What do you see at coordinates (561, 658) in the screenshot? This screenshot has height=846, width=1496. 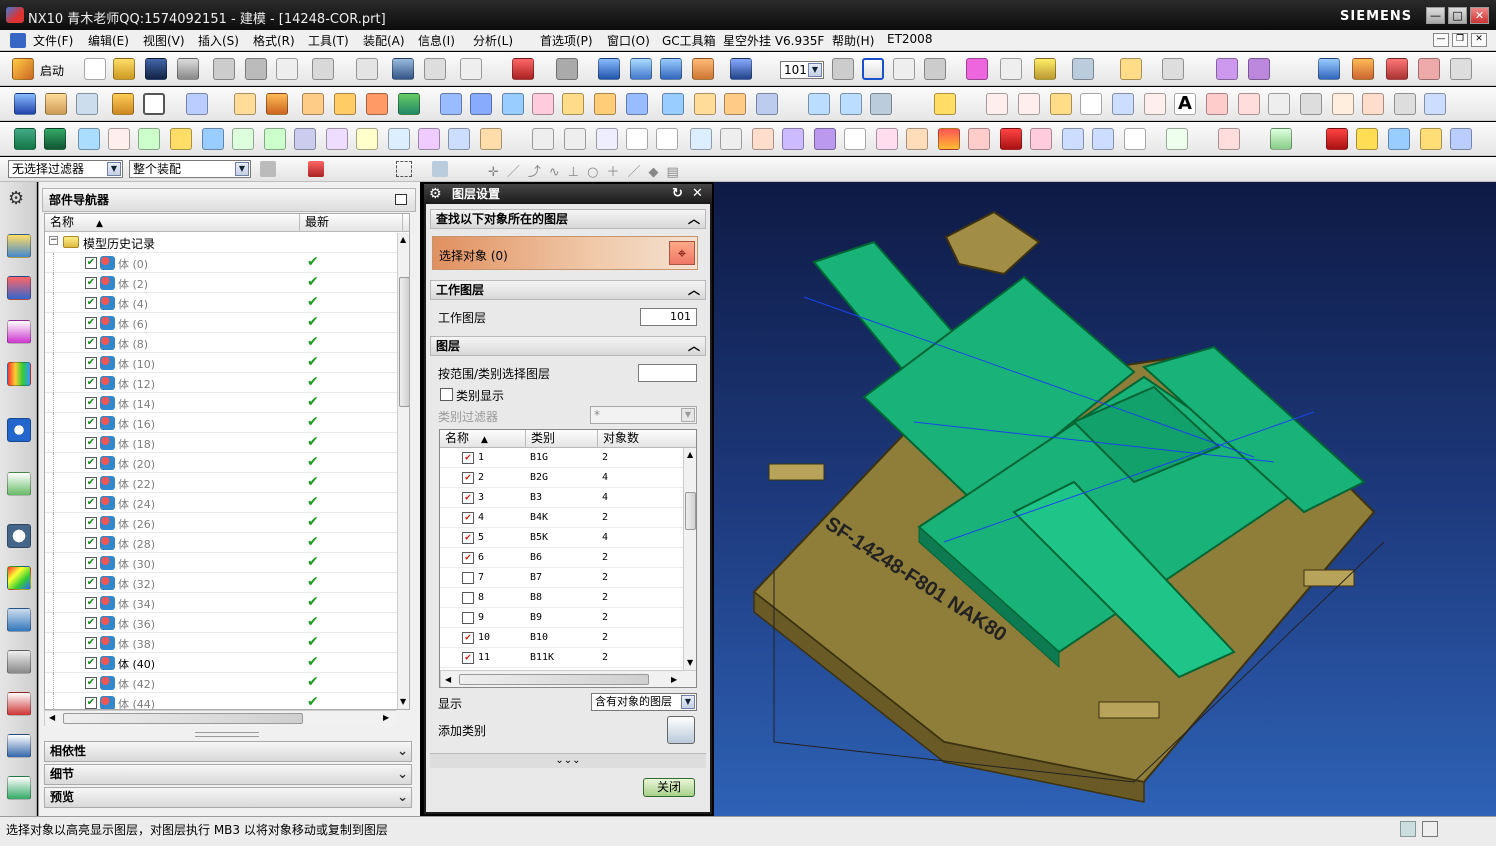 I see `layer-row: ✔ 11 B11K 2` at bounding box center [561, 658].